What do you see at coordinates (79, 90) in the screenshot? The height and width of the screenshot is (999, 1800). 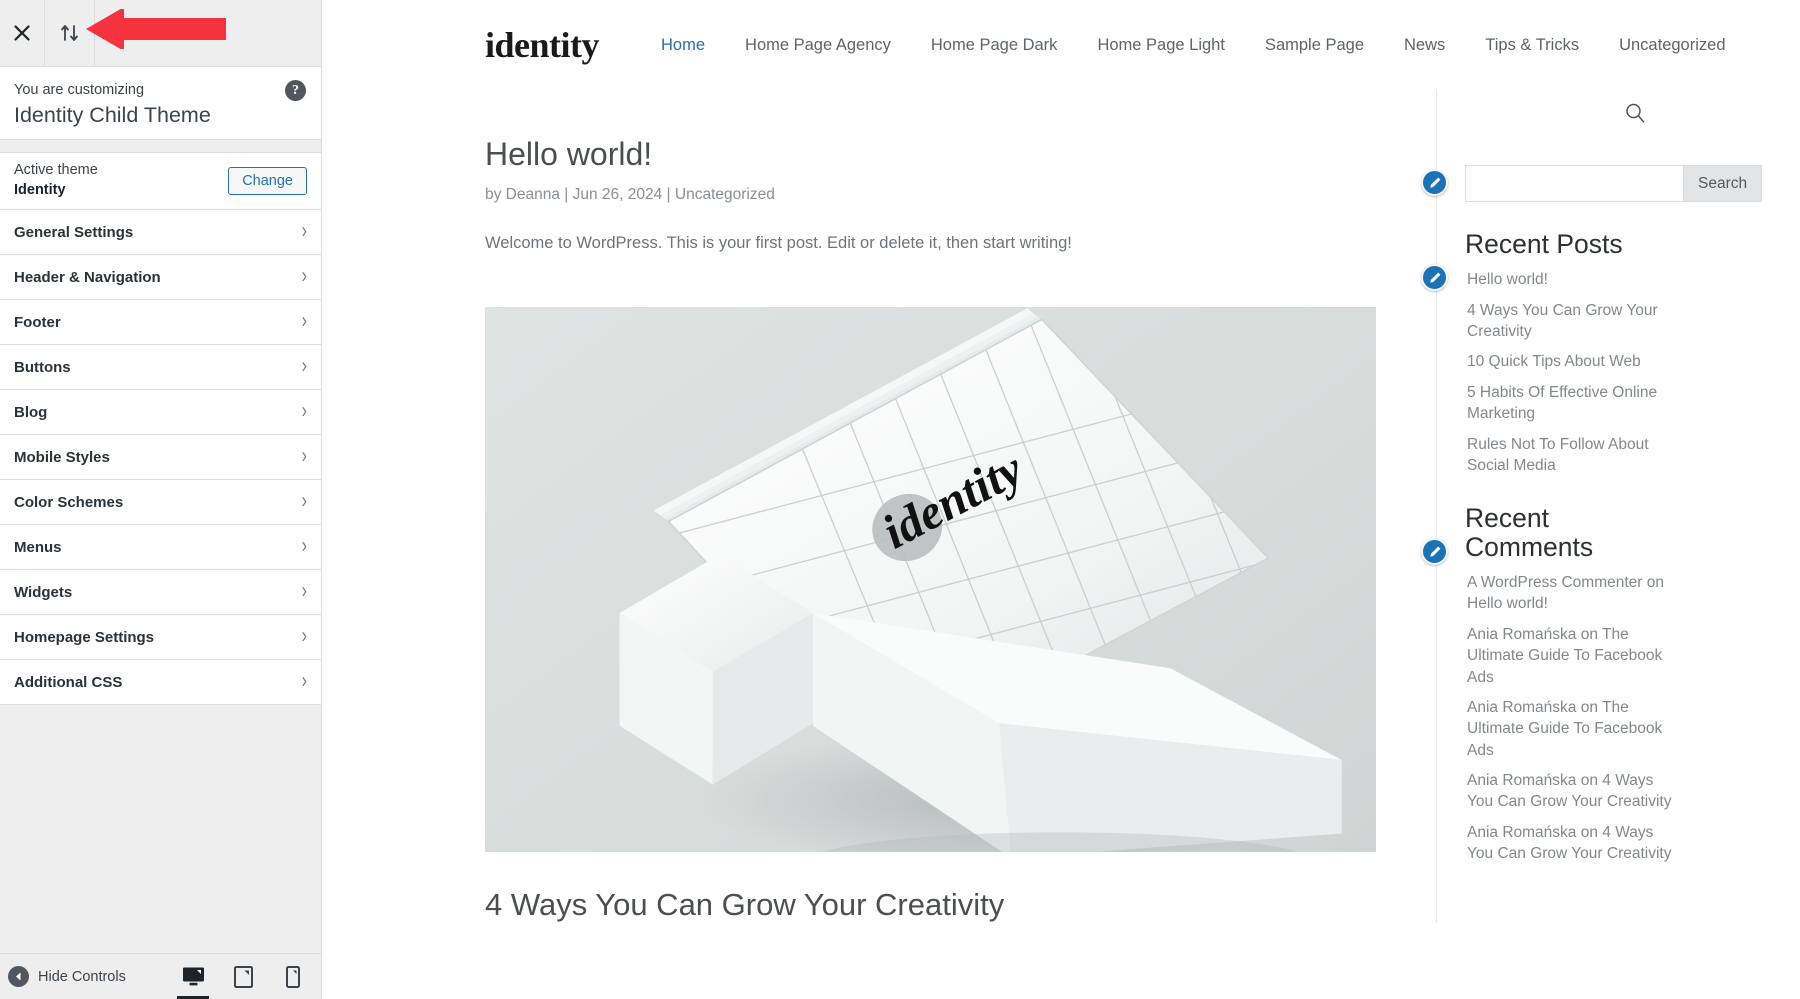 I see `customizing-label: You are customizing` at bounding box center [79, 90].